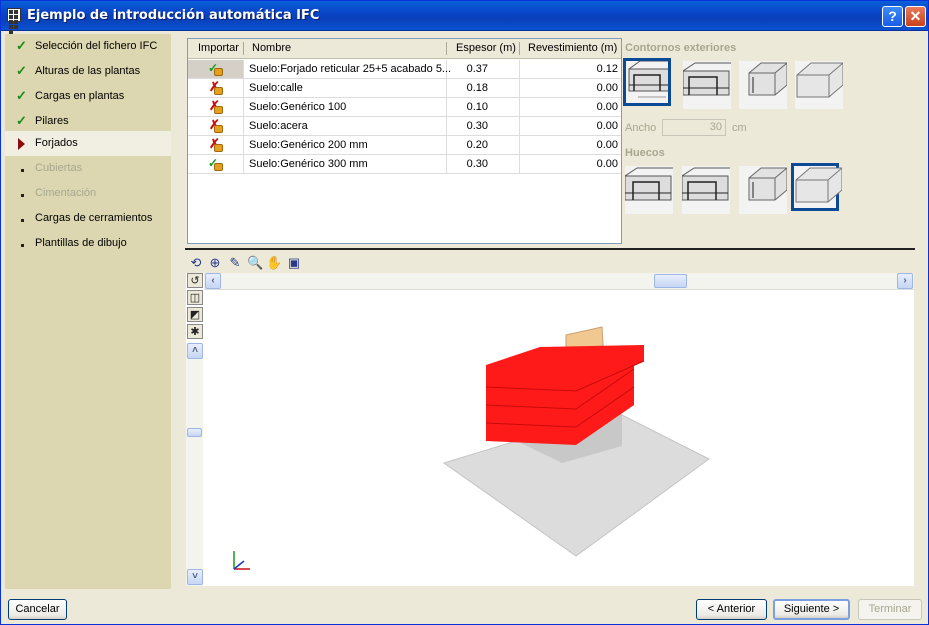 The image size is (929, 625). I want to click on step-cimentacion: Cimentación, so click(88, 193).